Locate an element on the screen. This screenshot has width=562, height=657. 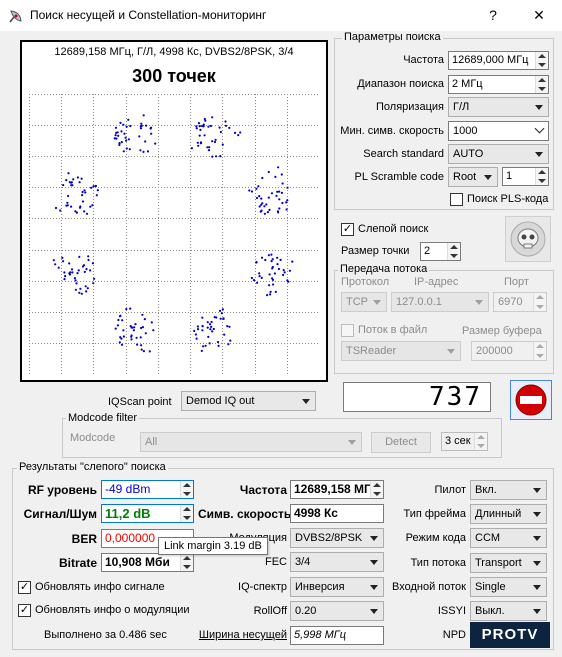
modcode-select: All is located at coordinates (251, 442).